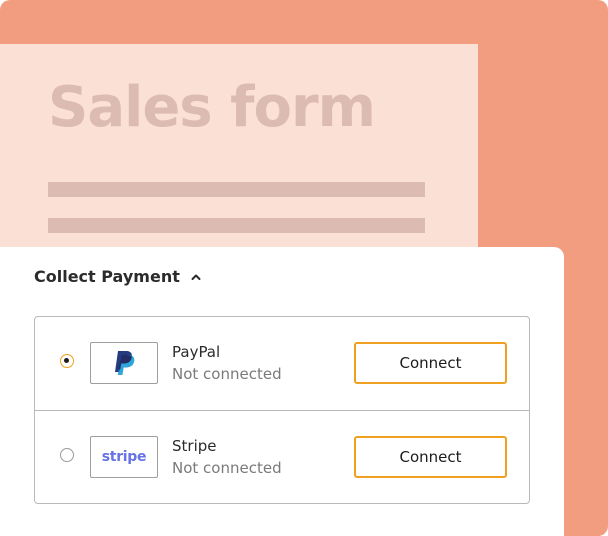 The image size is (608, 536). I want to click on paypal-logo-icon, so click(125, 363).